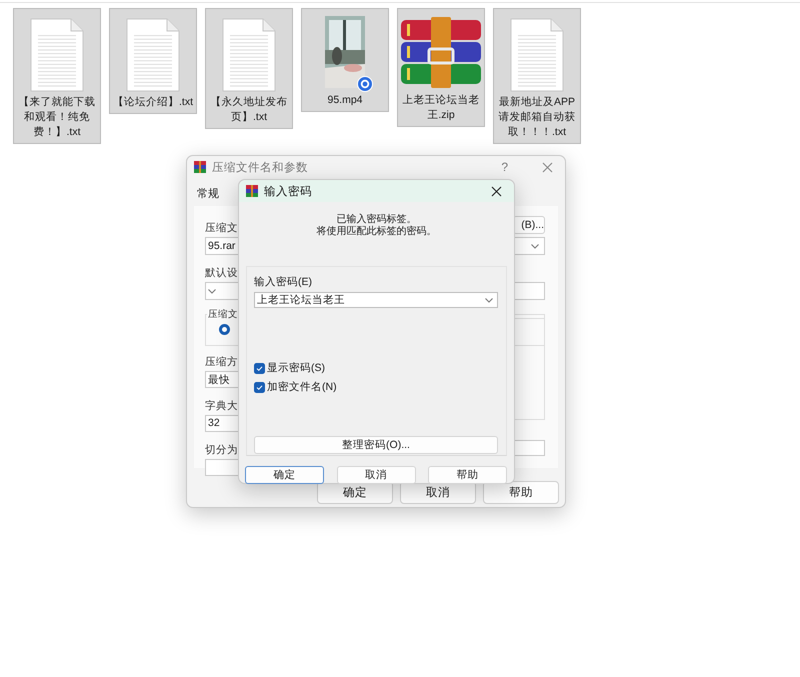 The height and width of the screenshot is (677, 800). What do you see at coordinates (221, 362) in the screenshot?
I see `field-label: 压缩方` at bounding box center [221, 362].